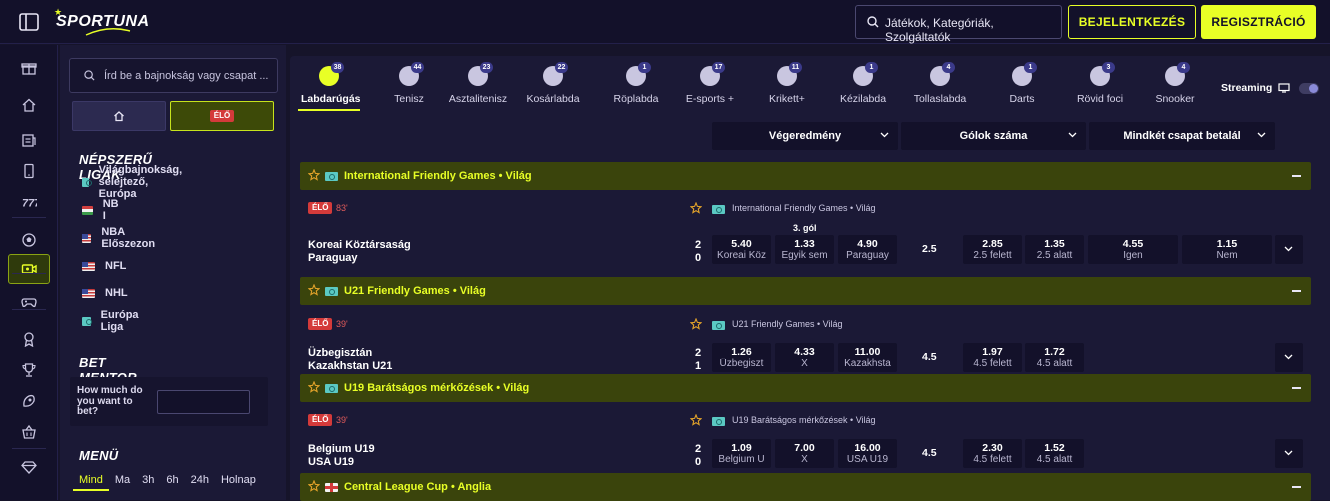  Describe the element at coordinates (104, 266) in the screenshot. I see `popular-league-item: NFL` at that location.